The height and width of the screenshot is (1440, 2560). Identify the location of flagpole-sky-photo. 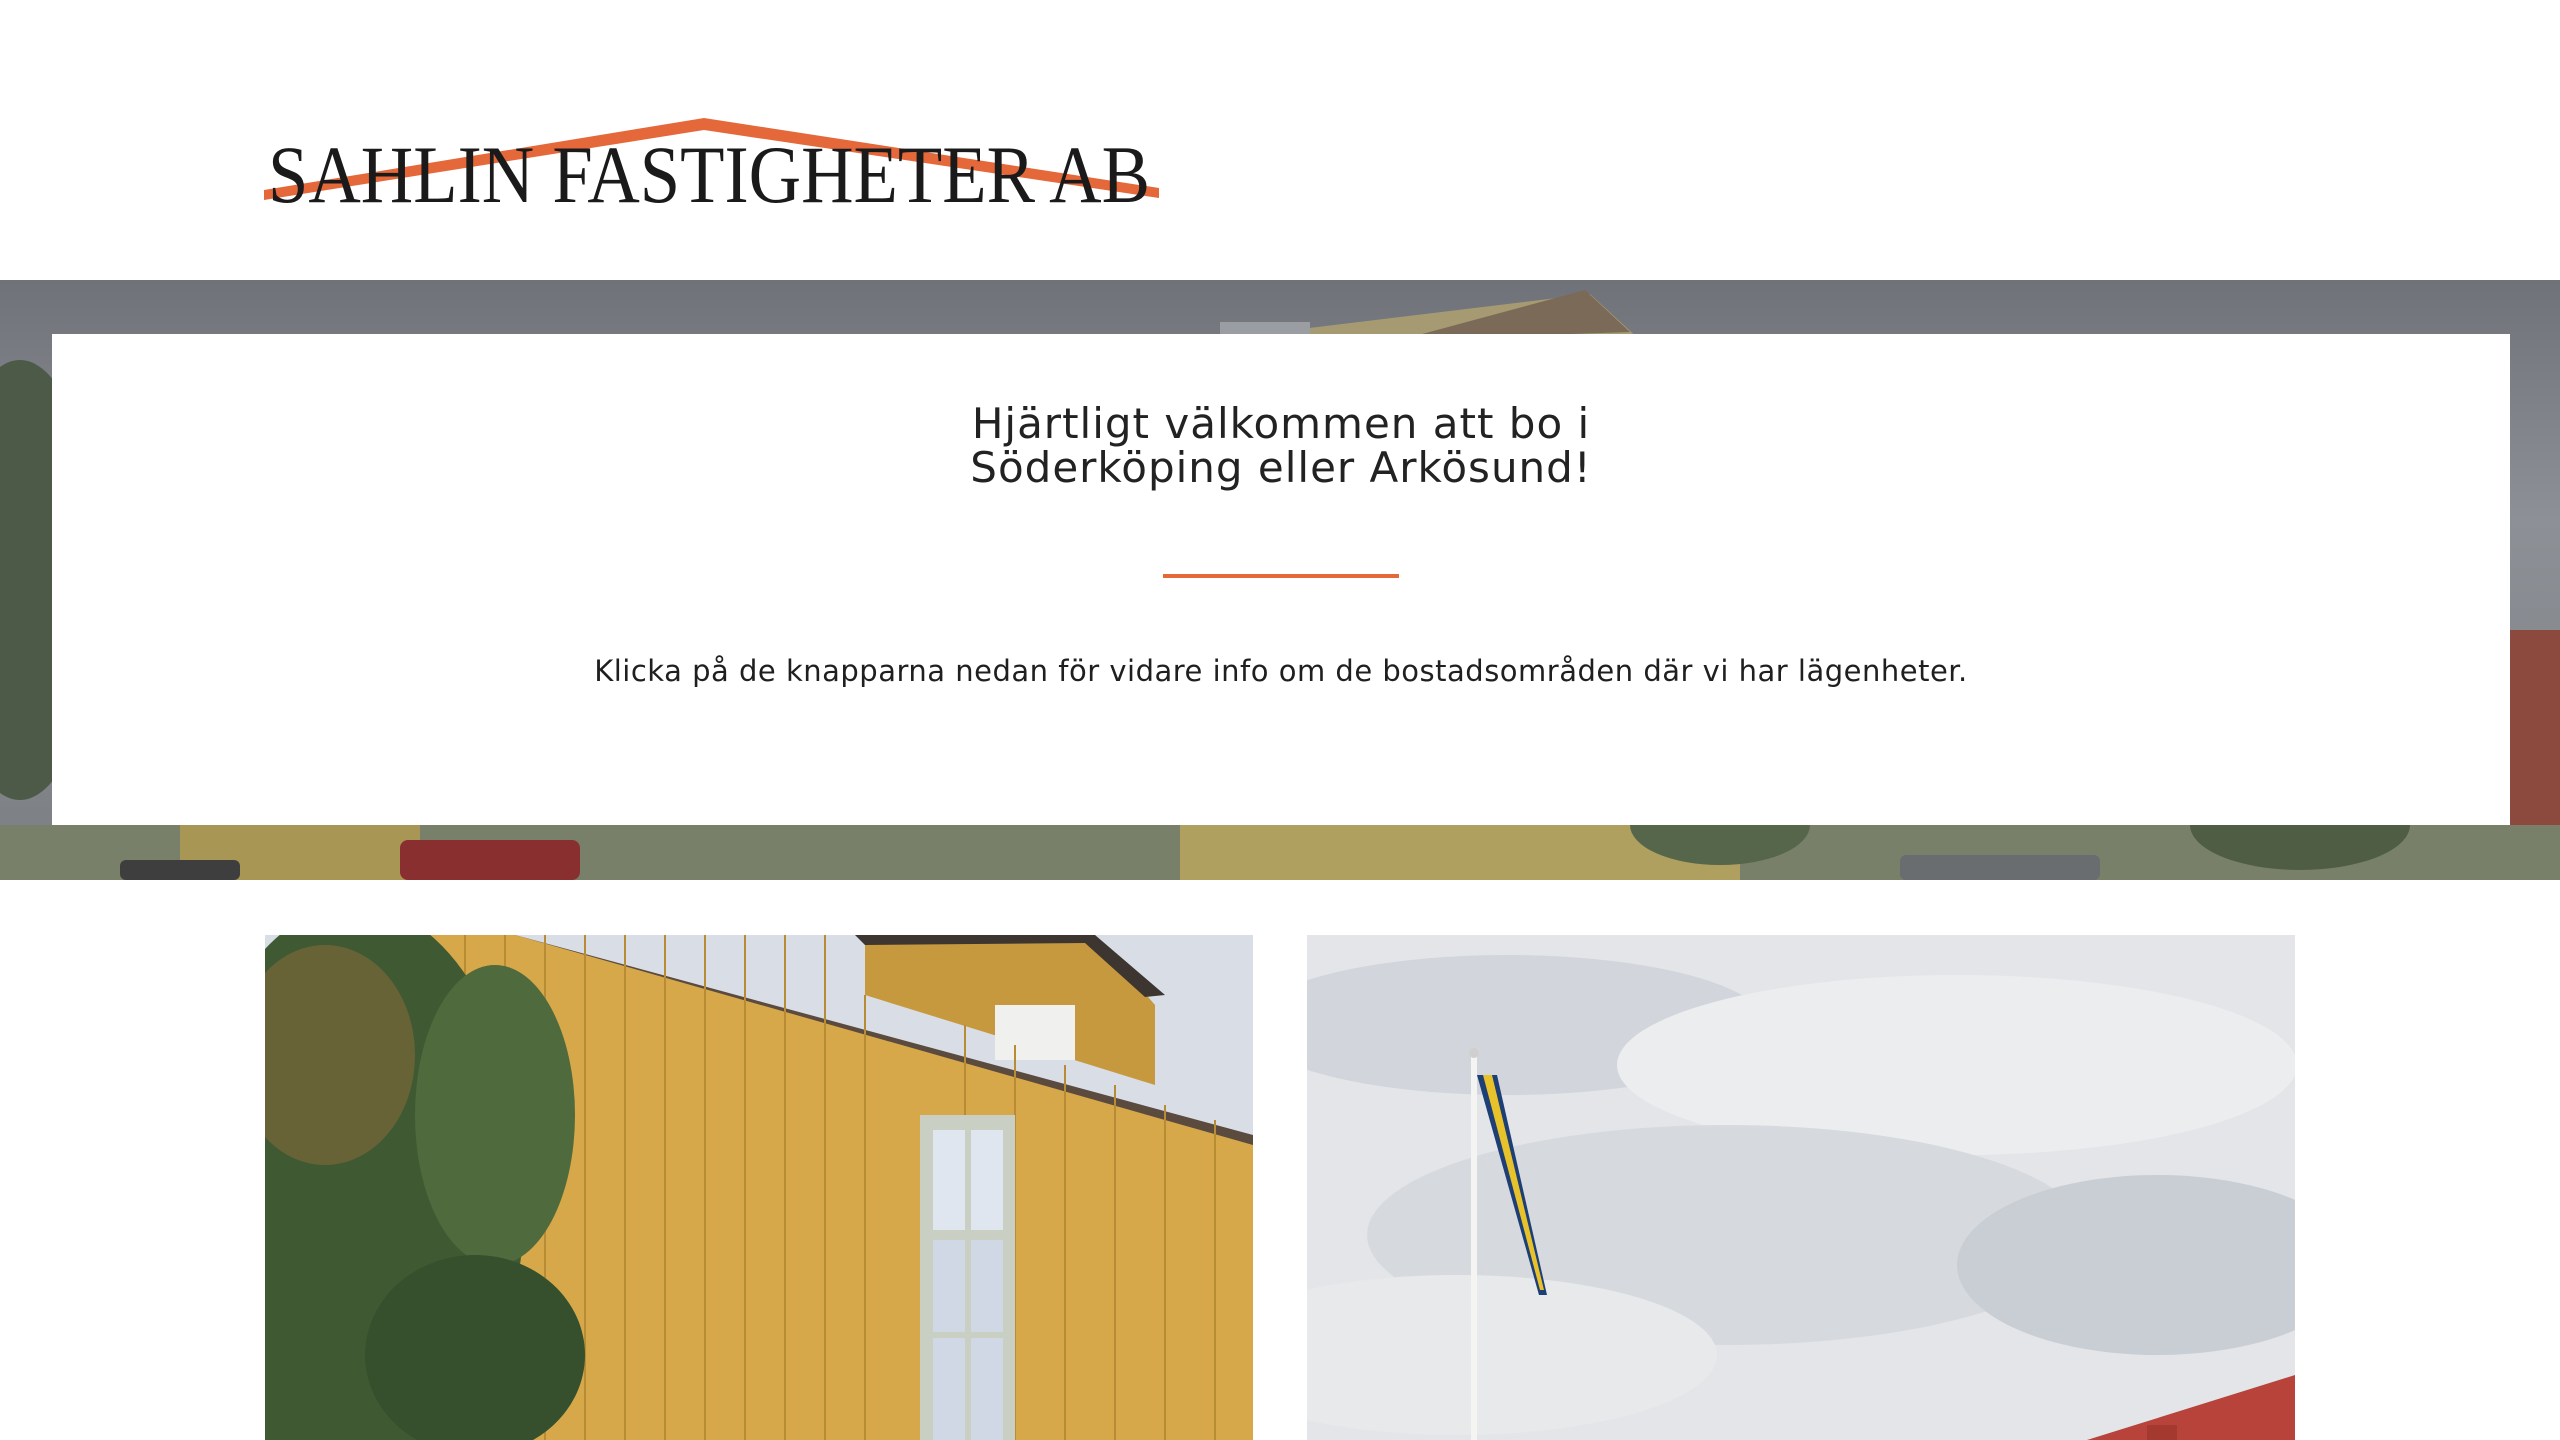
(1801, 1187).